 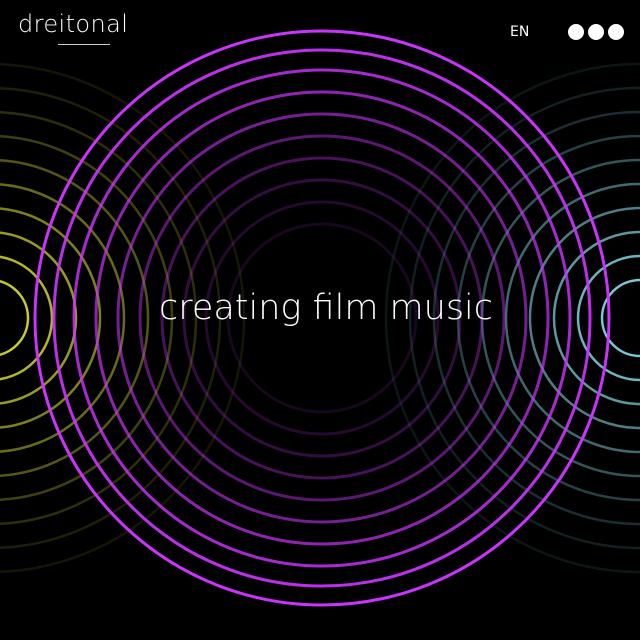 I want to click on three-dots-menu-icon, so click(x=596, y=32).